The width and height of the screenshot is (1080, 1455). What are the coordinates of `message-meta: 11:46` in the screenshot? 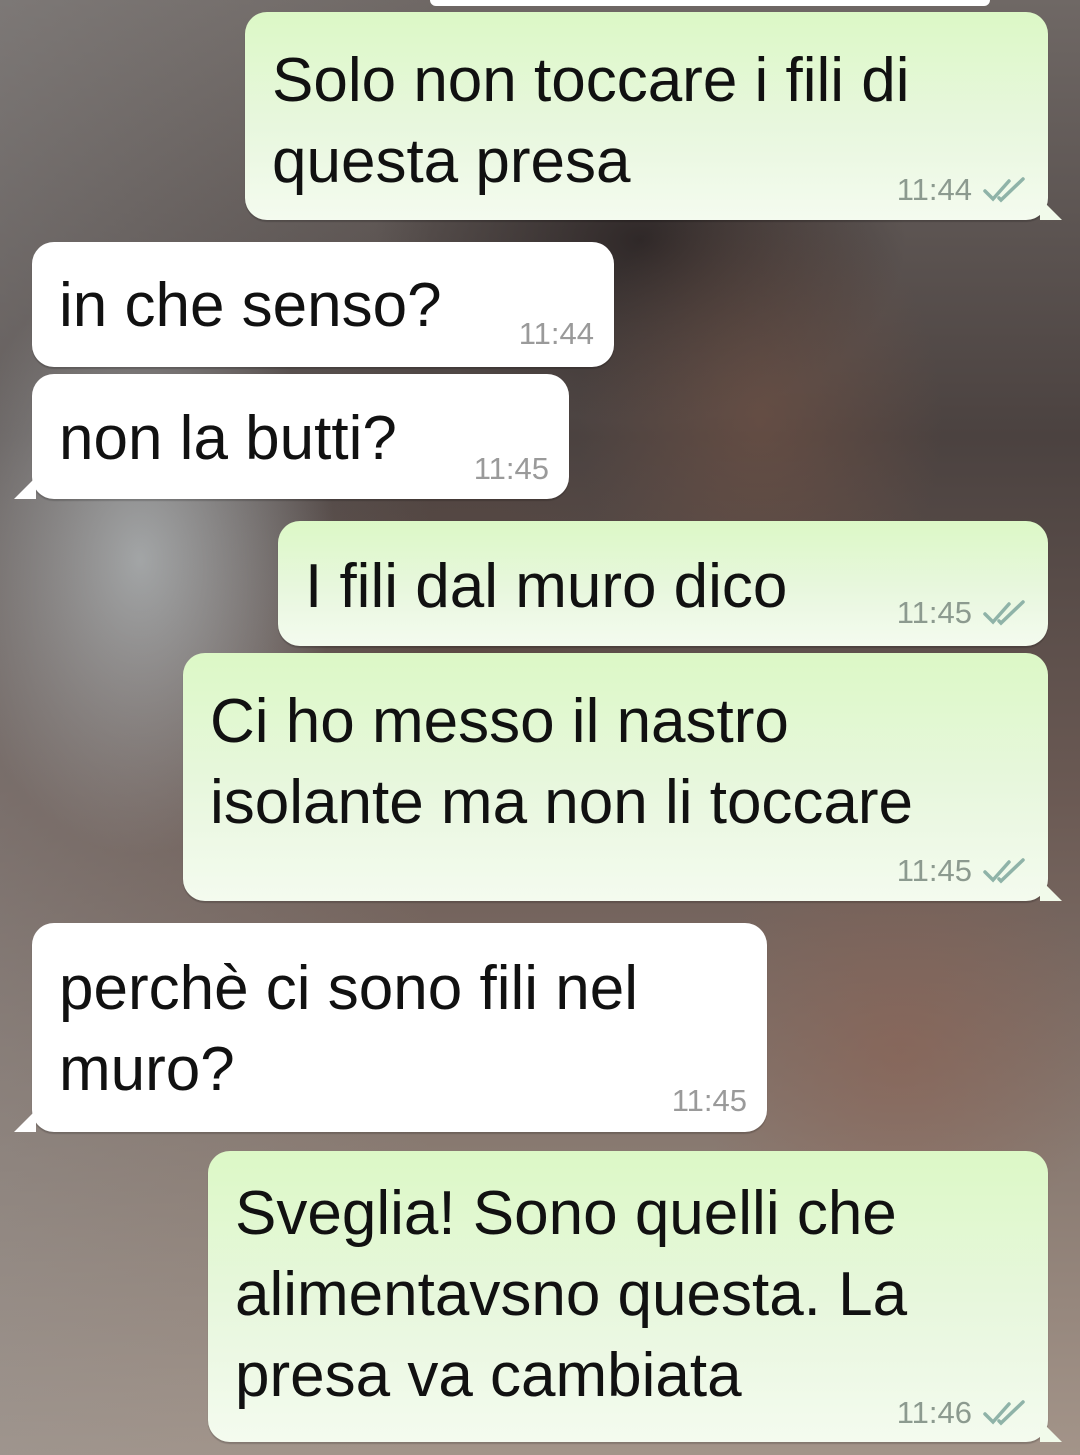 It's located at (962, 1413).